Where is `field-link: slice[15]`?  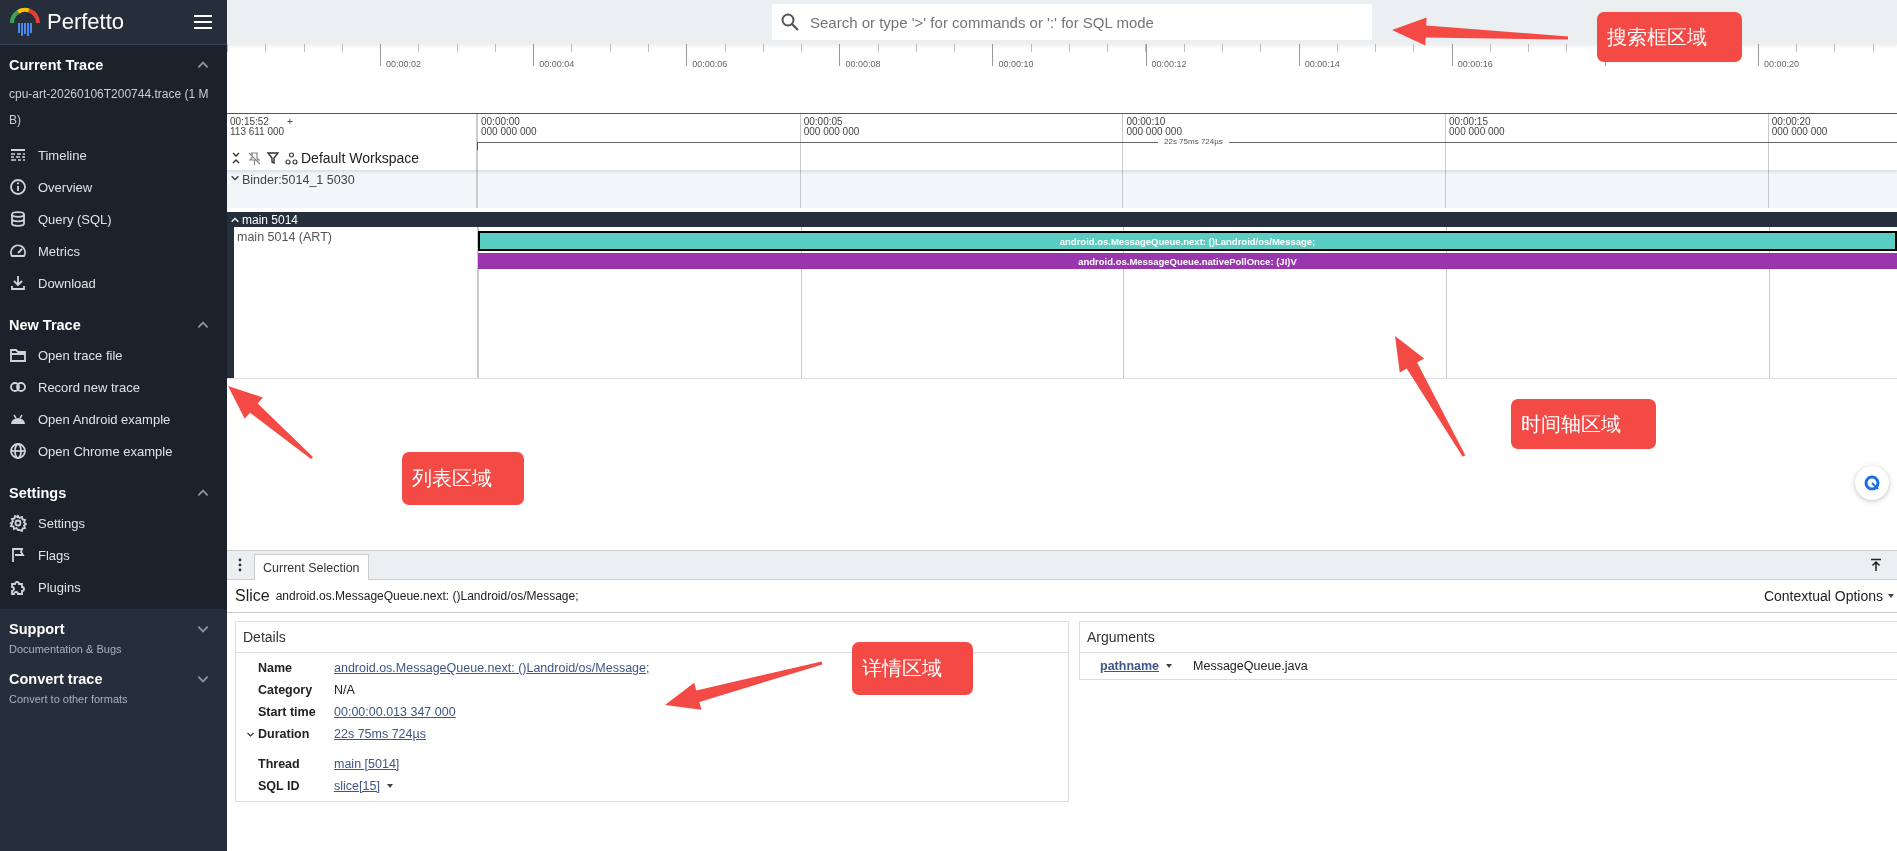
field-link: slice[15] is located at coordinates (357, 786).